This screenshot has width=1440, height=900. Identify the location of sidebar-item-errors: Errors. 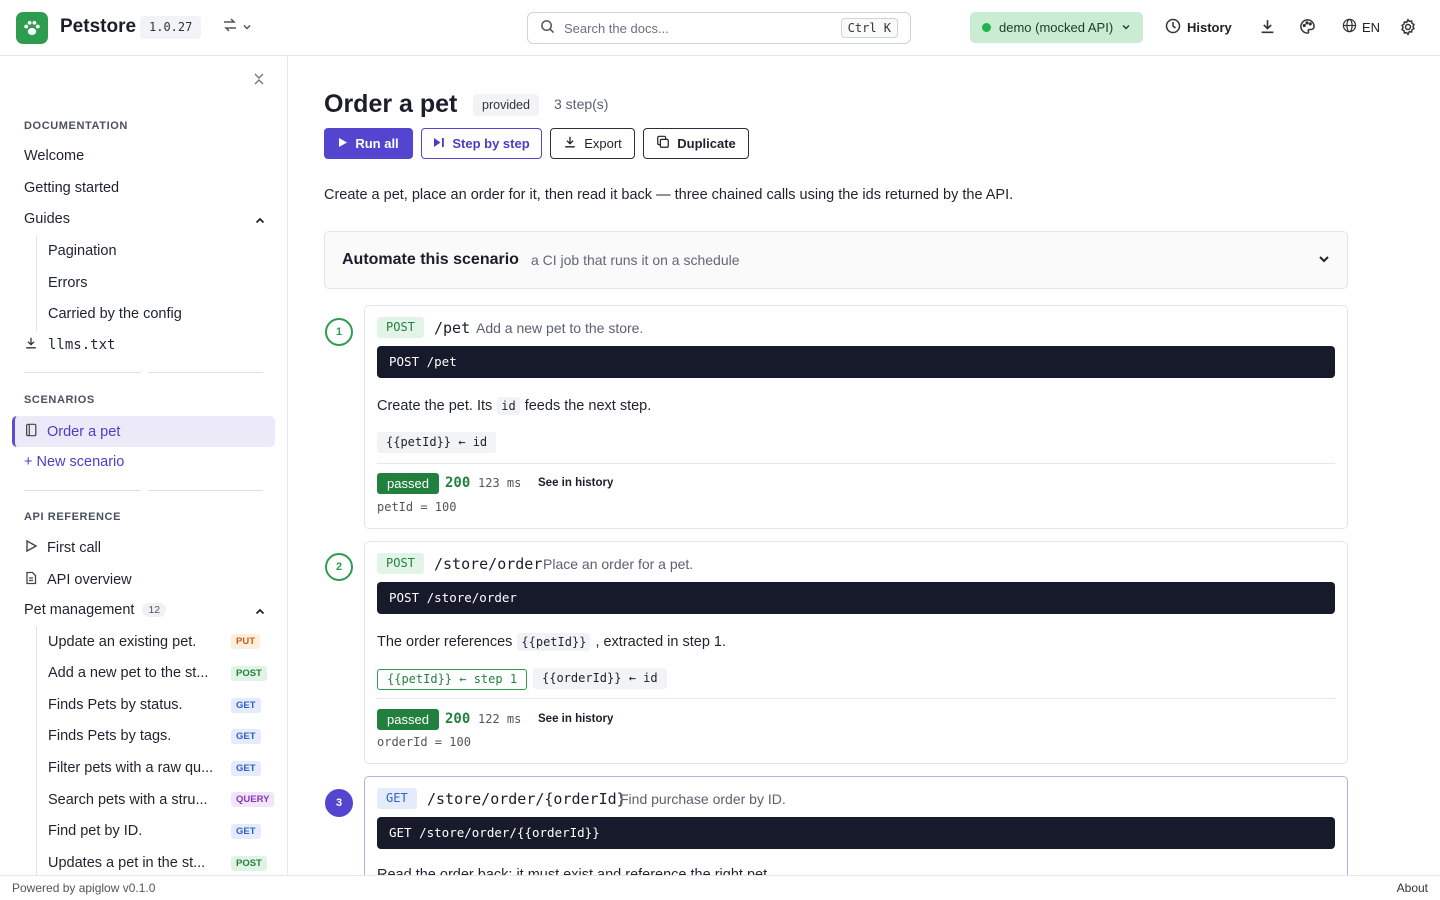
(67, 283).